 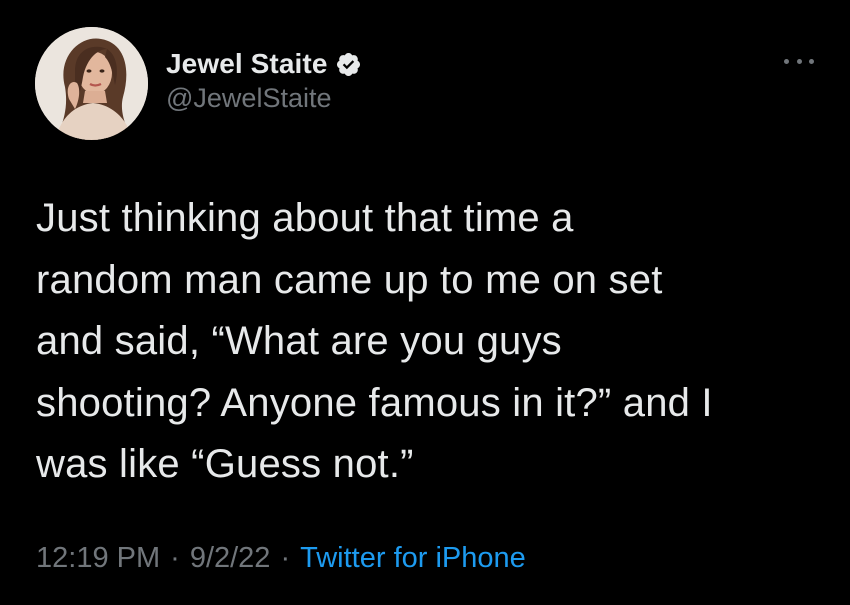 I want to click on tweet-header: Jewel Staite @JewelStaite, so click(x=264, y=80).